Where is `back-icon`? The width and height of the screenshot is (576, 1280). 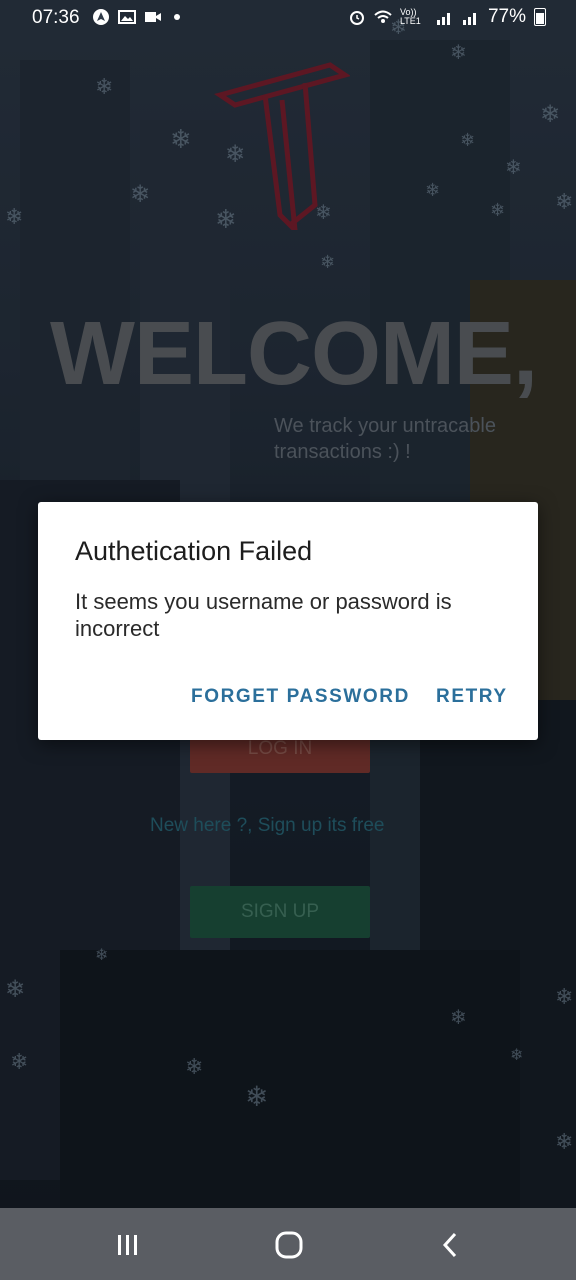 back-icon is located at coordinates (451, 1245).